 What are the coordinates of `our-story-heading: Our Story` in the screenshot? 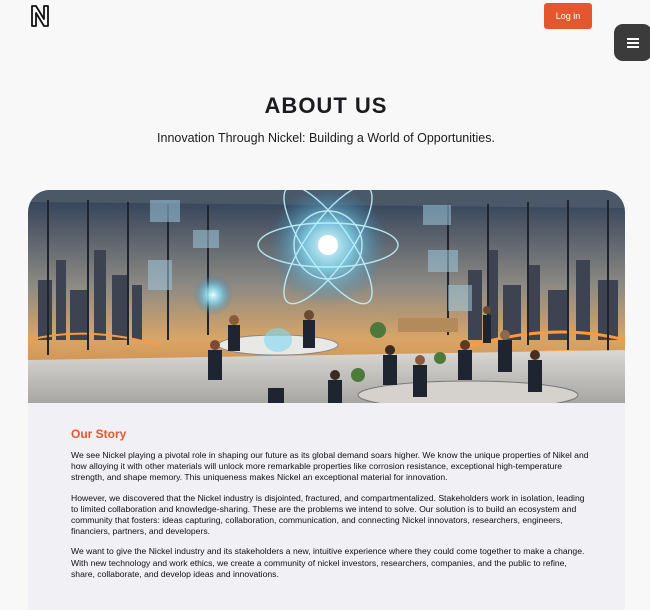 It's located at (99, 434).